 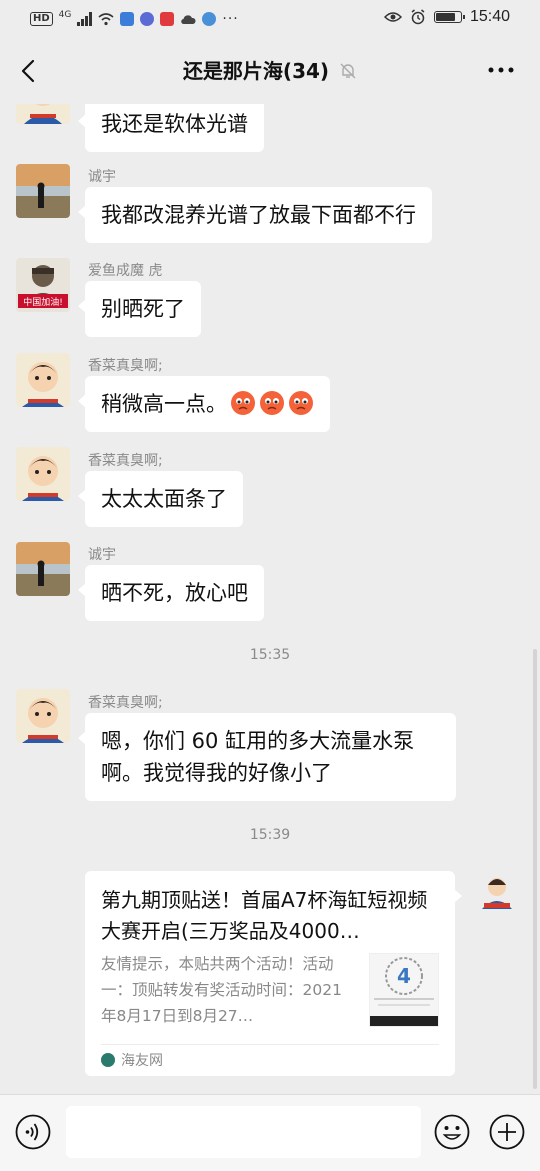 I want to click on plus-icon, so click(x=507, y=1132).